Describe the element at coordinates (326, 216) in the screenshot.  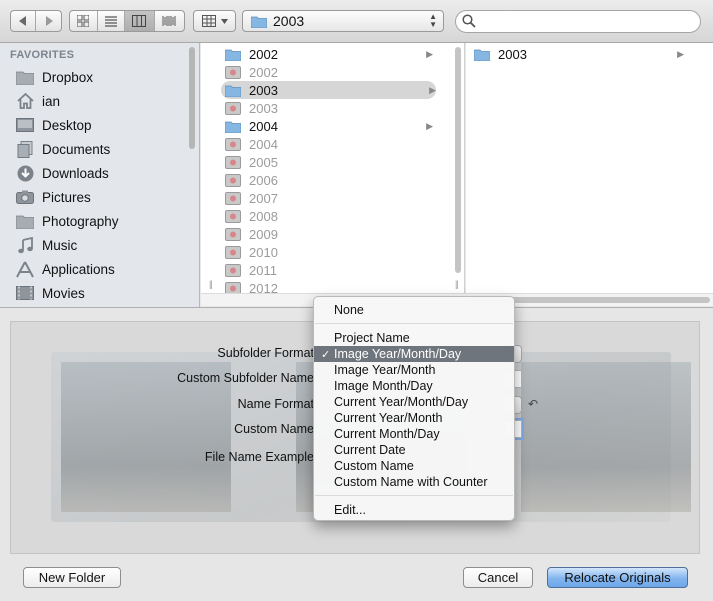
I see `column-row-library: 2008` at that location.